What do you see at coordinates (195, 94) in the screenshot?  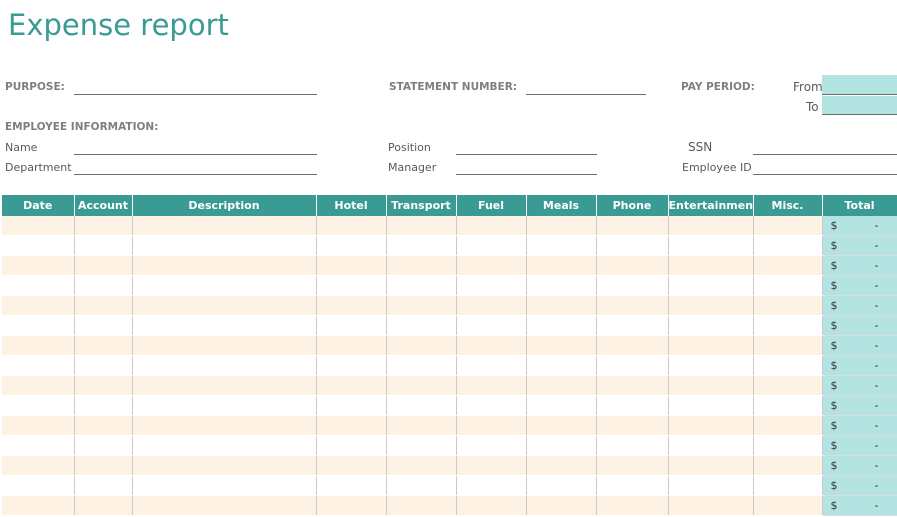 I see `purpose-field` at bounding box center [195, 94].